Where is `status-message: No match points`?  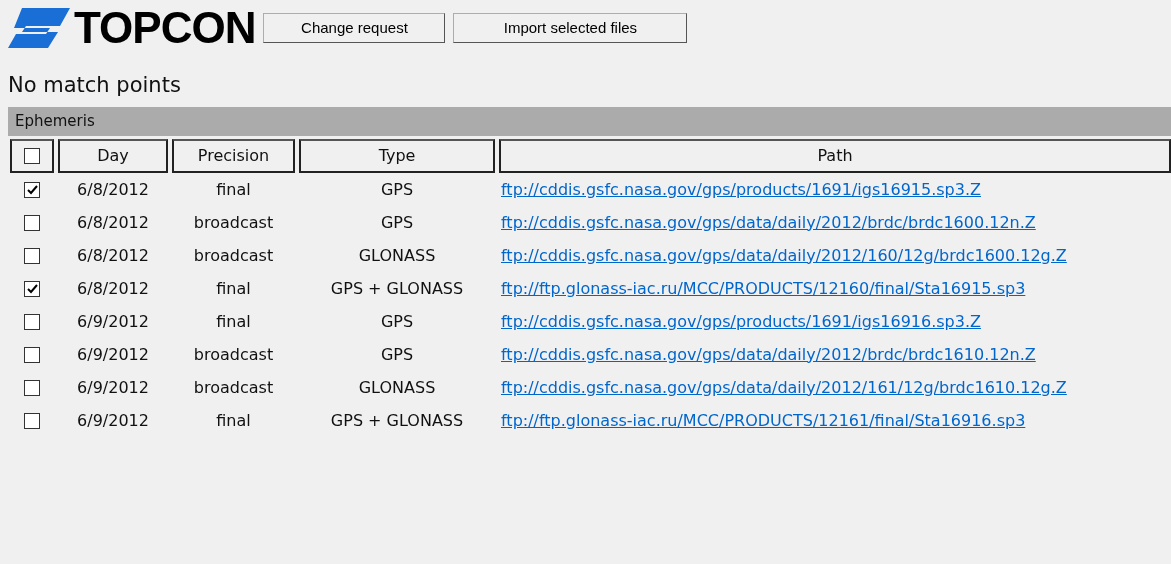 status-message: No match points is located at coordinates (95, 85).